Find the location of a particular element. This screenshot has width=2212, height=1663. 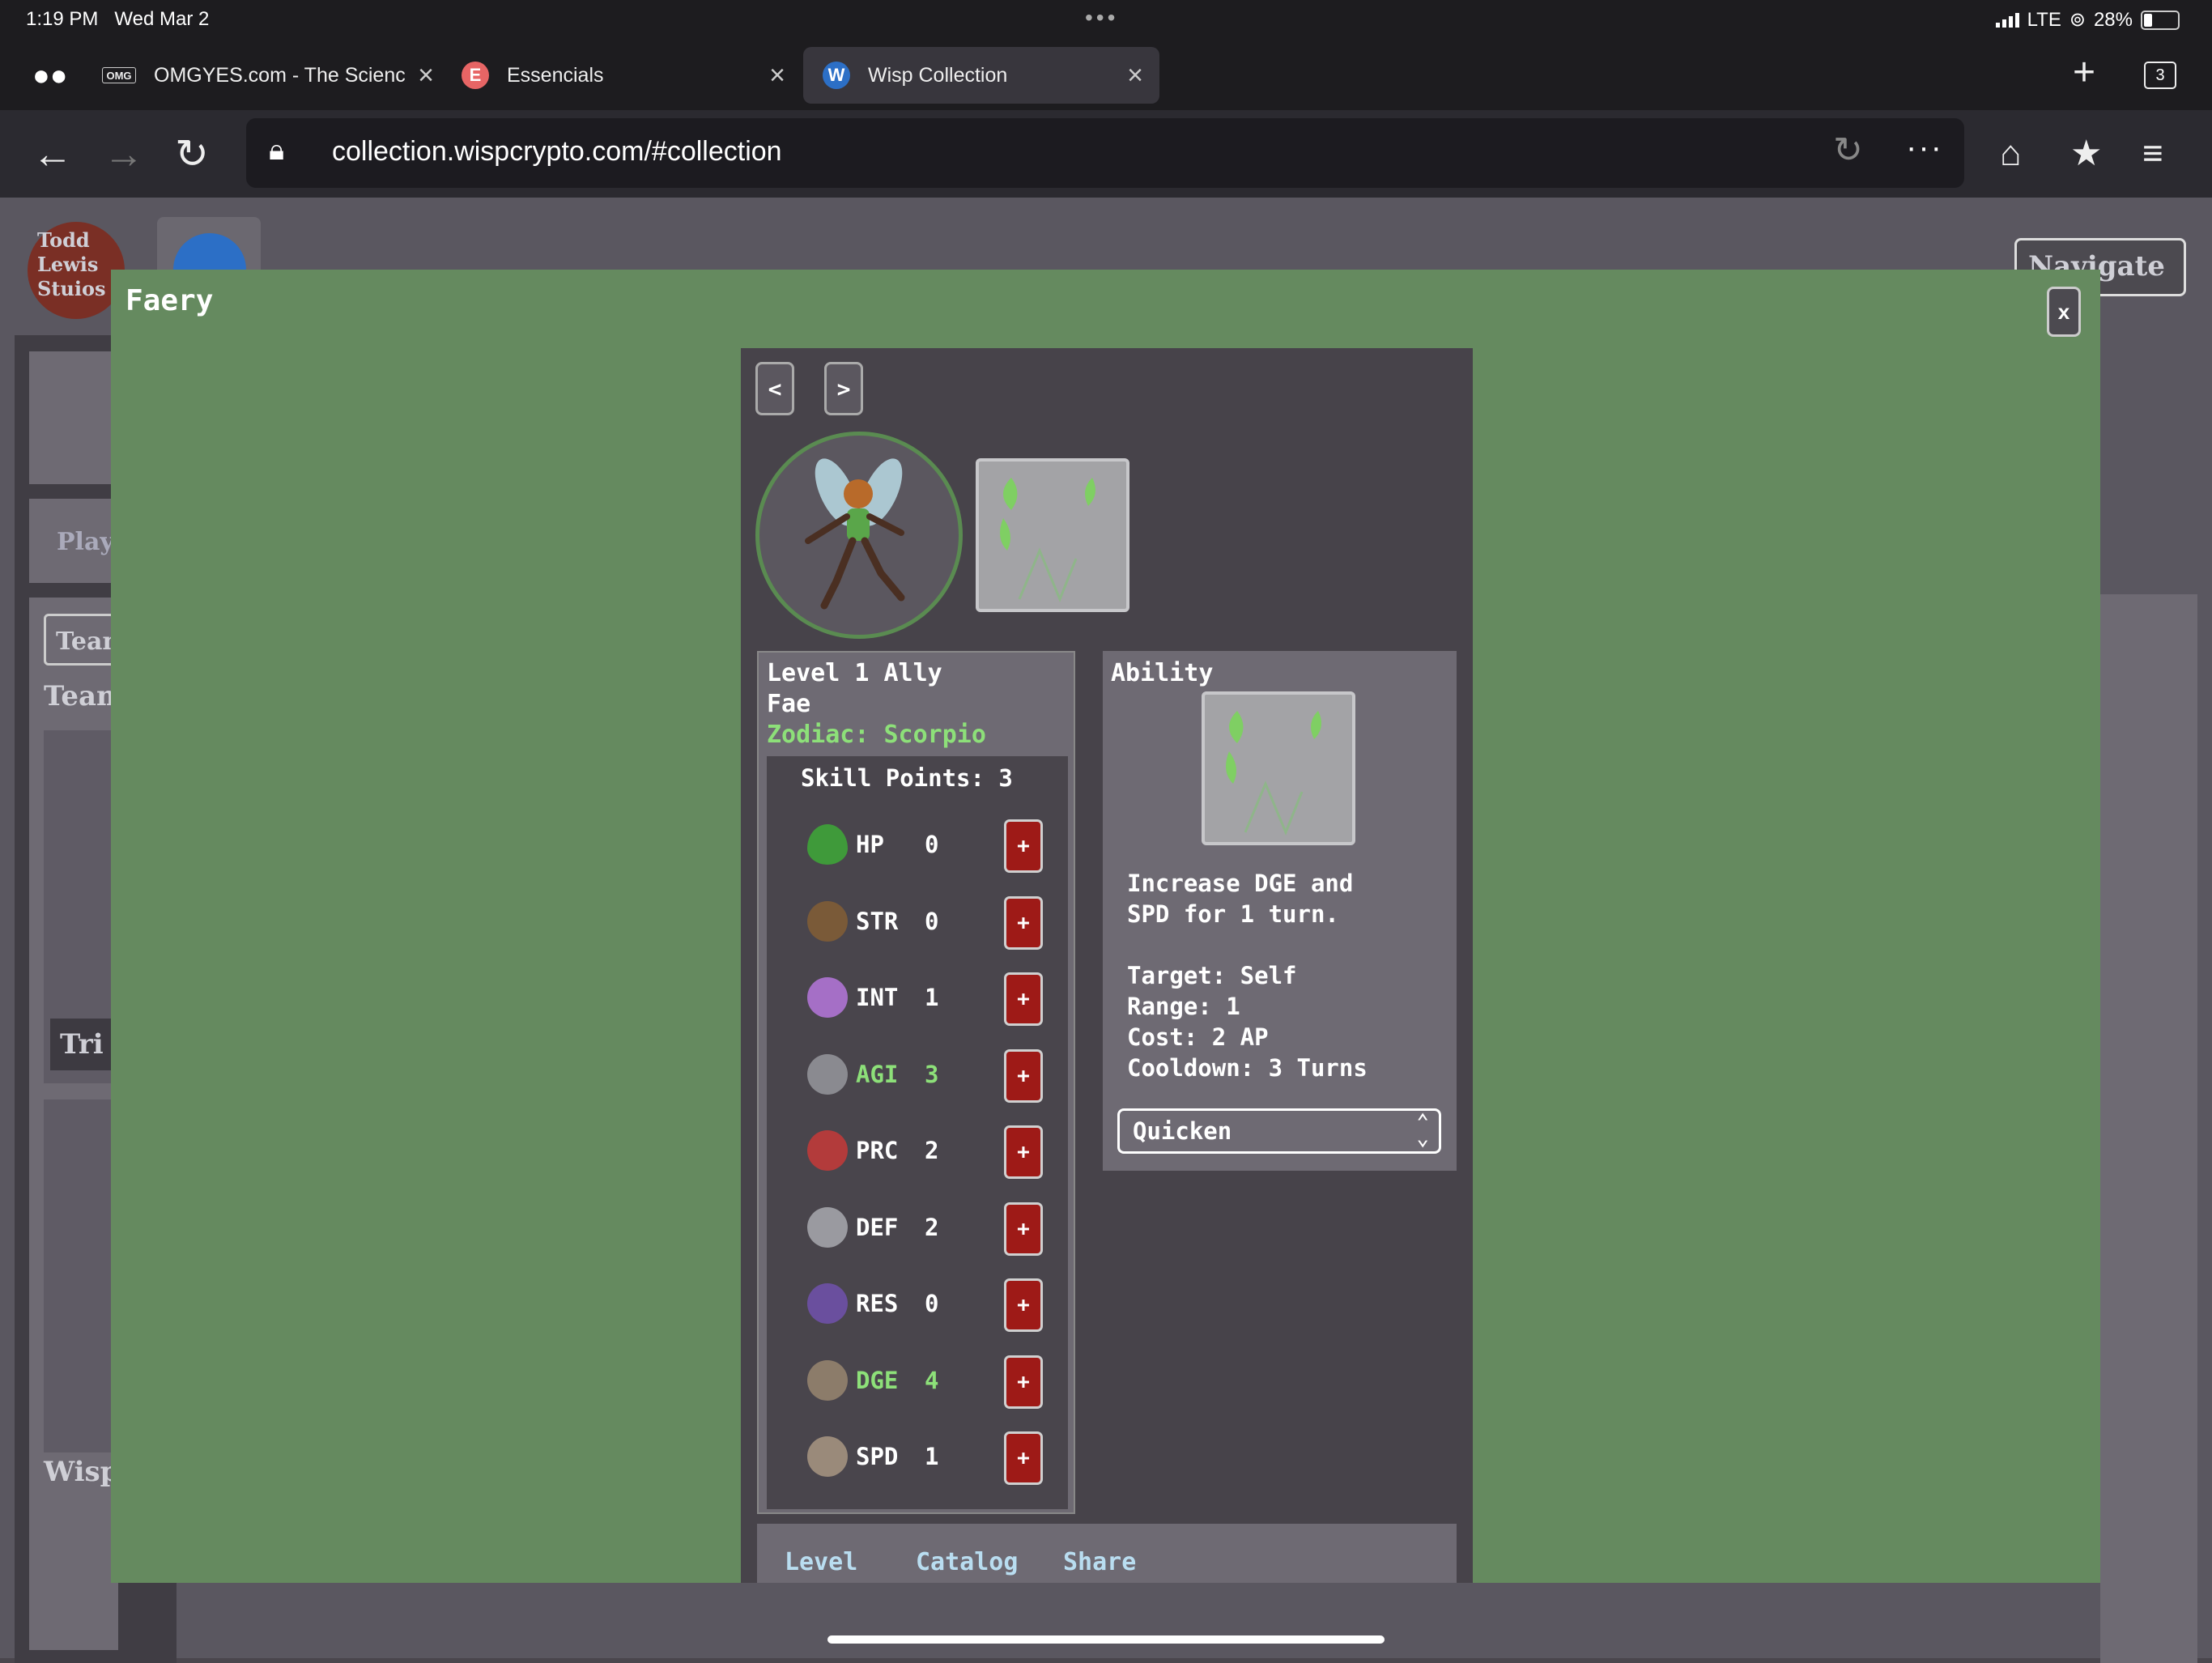

panel-tabs: Level Catalog Share is located at coordinates (1107, 1553).